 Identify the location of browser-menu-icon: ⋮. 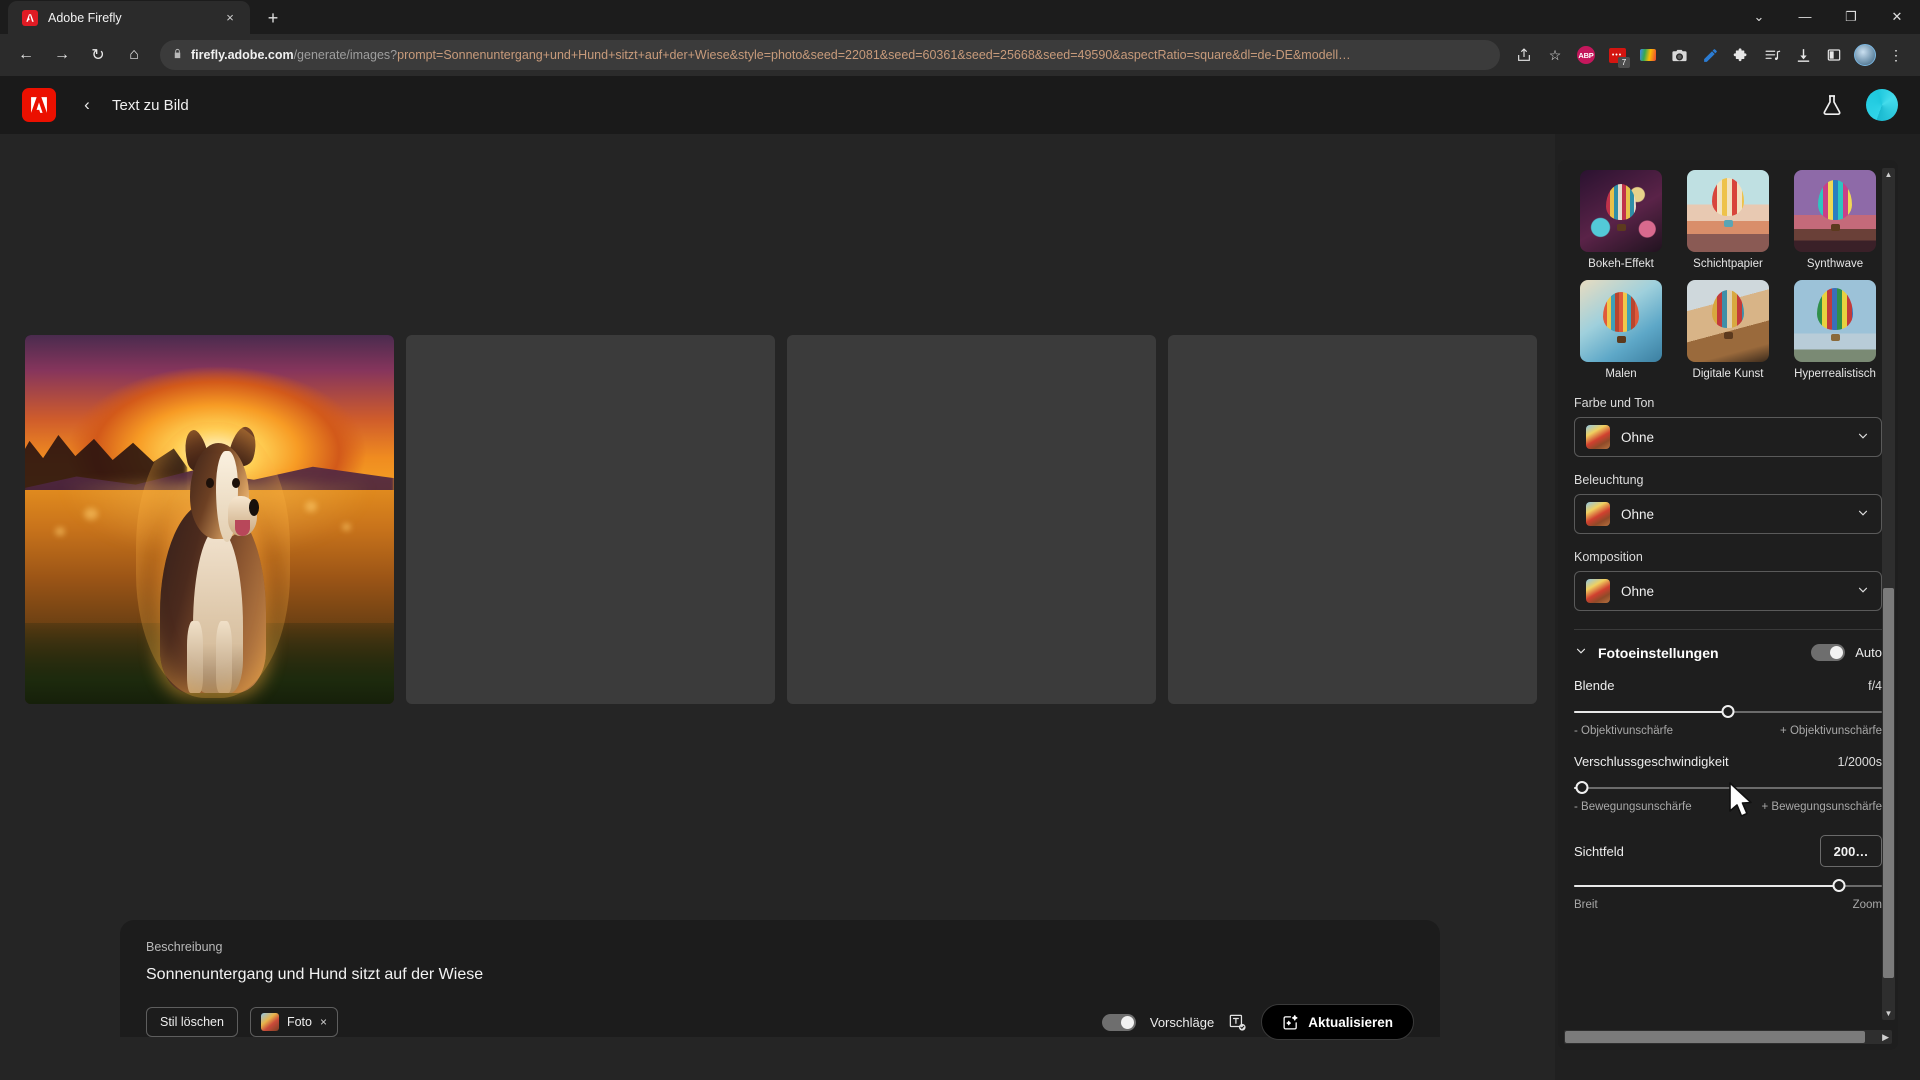
(1896, 55).